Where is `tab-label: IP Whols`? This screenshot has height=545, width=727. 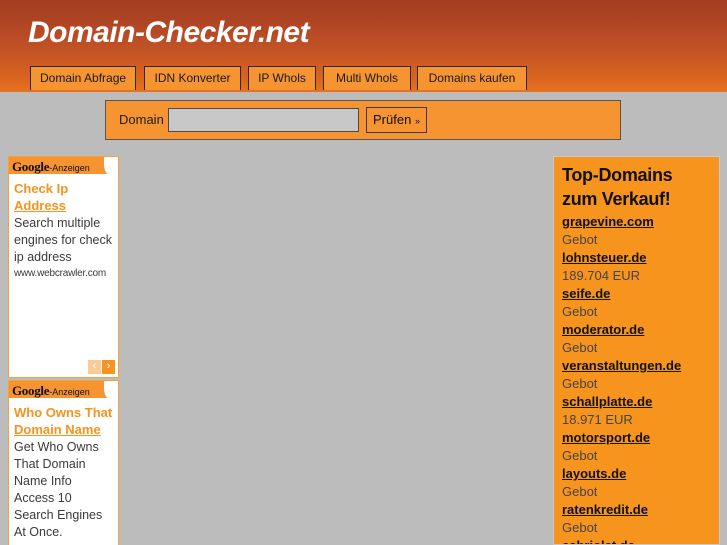 tab-label: IP Whols is located at coordinates (282, 78).